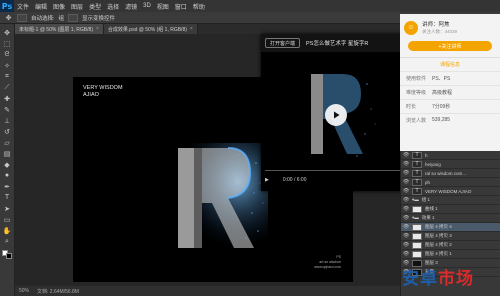 The width and height of the screenshot is (500, 296). I want to click on layer-row: 👁 Tph, so click(450, 182).